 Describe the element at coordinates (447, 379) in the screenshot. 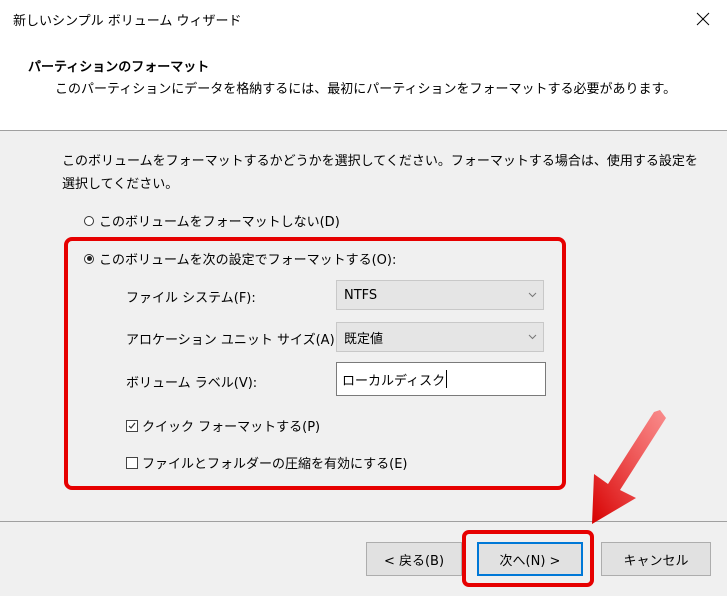

I see `text-caret` at that location.